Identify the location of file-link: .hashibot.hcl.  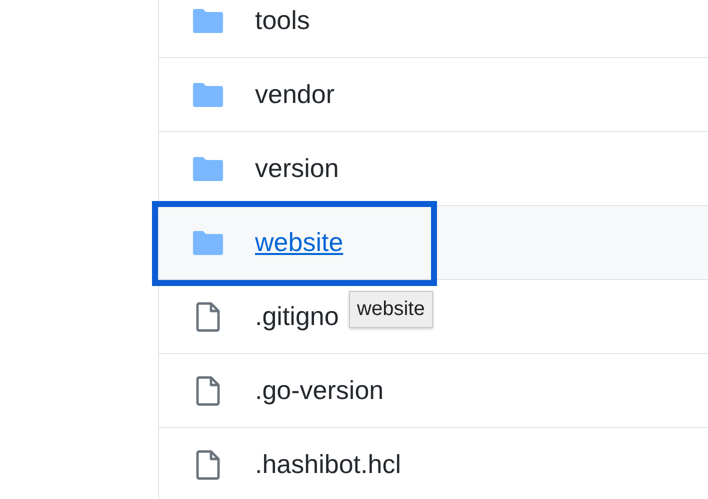
(328, 464).